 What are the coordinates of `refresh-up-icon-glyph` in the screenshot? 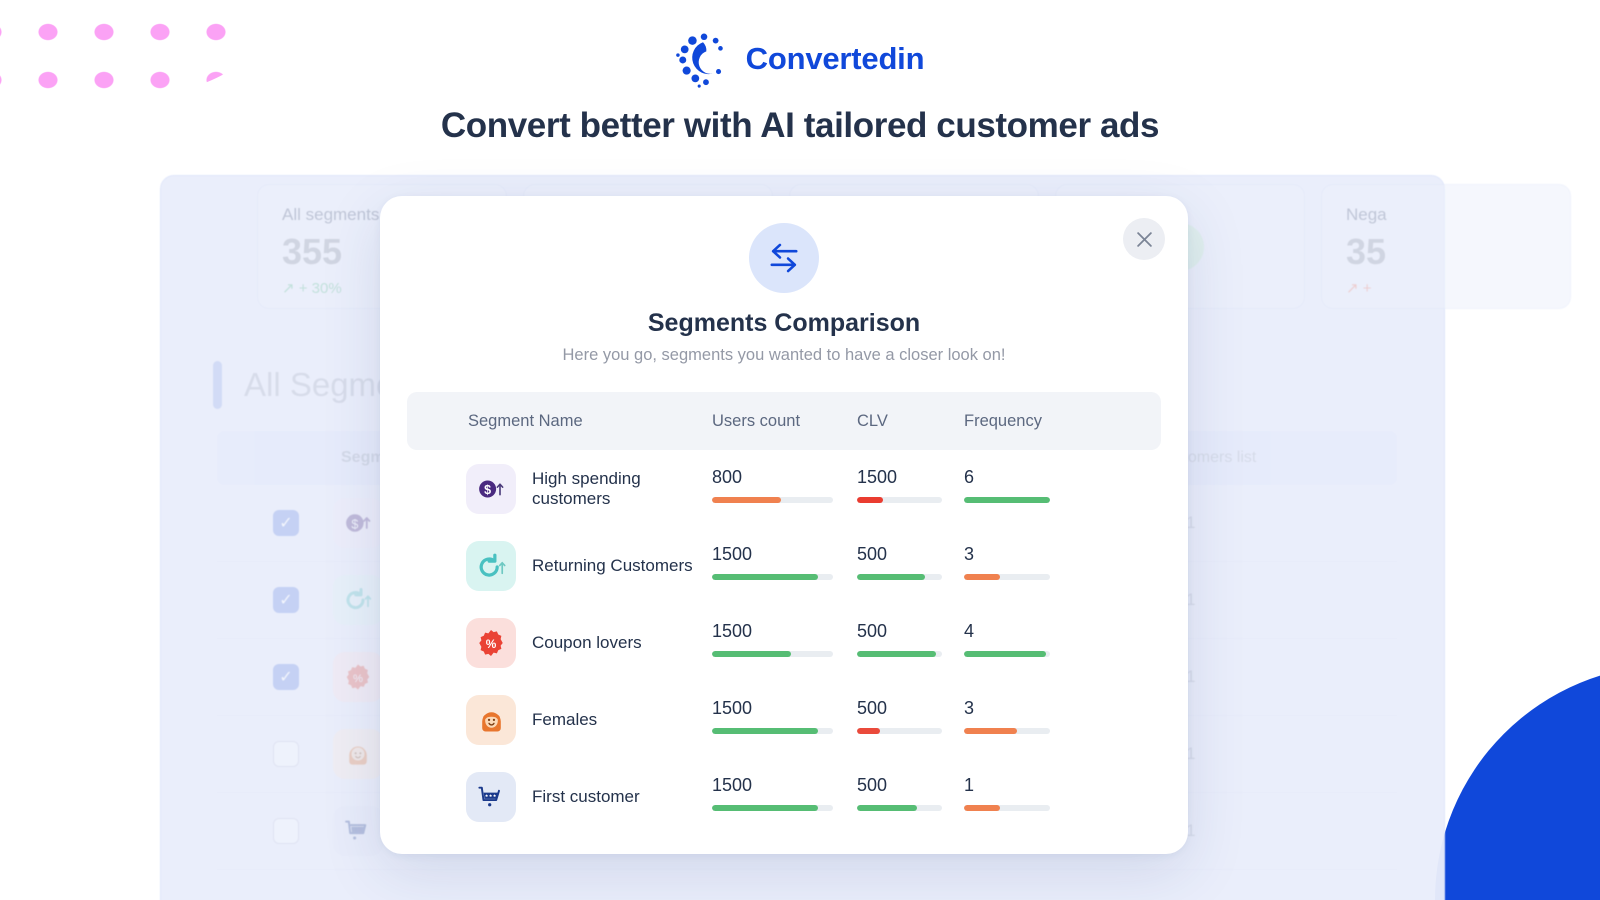 It's located at (359, 599).